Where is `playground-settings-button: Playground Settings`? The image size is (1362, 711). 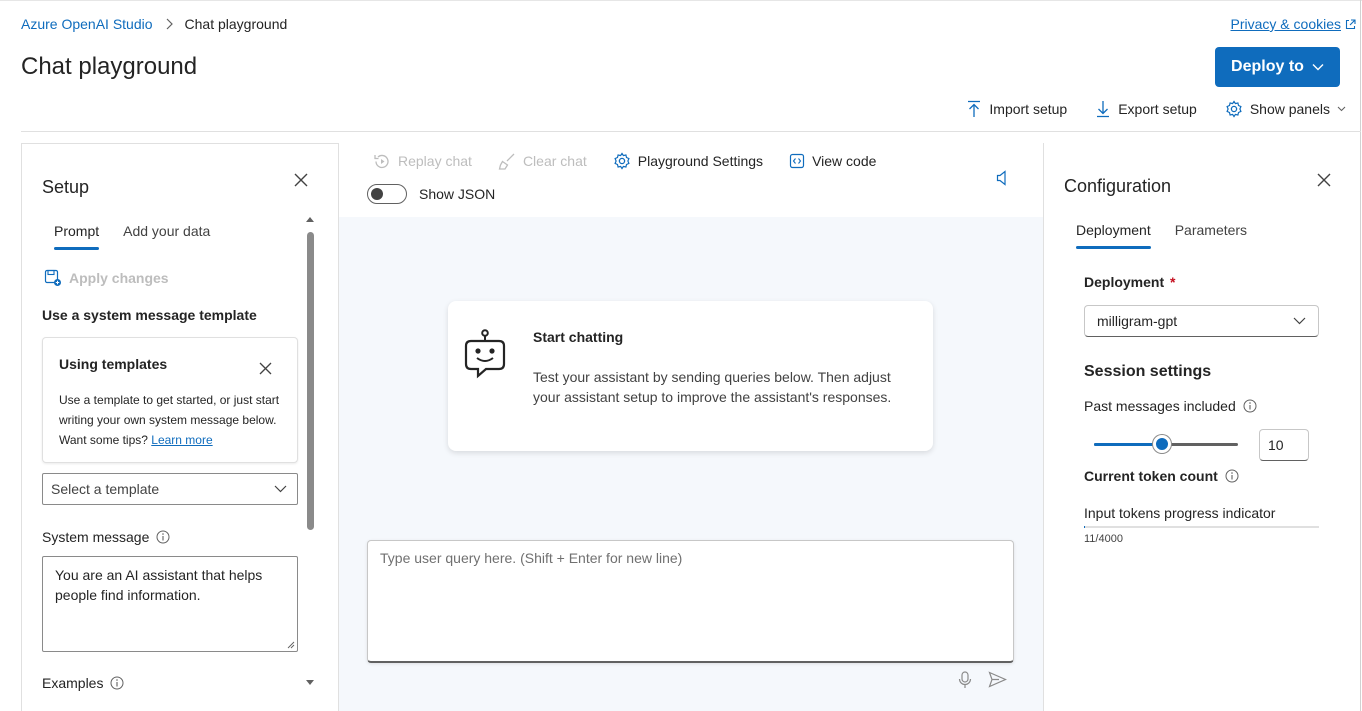
playground-settings-button: Playground Settings is located at coordinates (688, 161).